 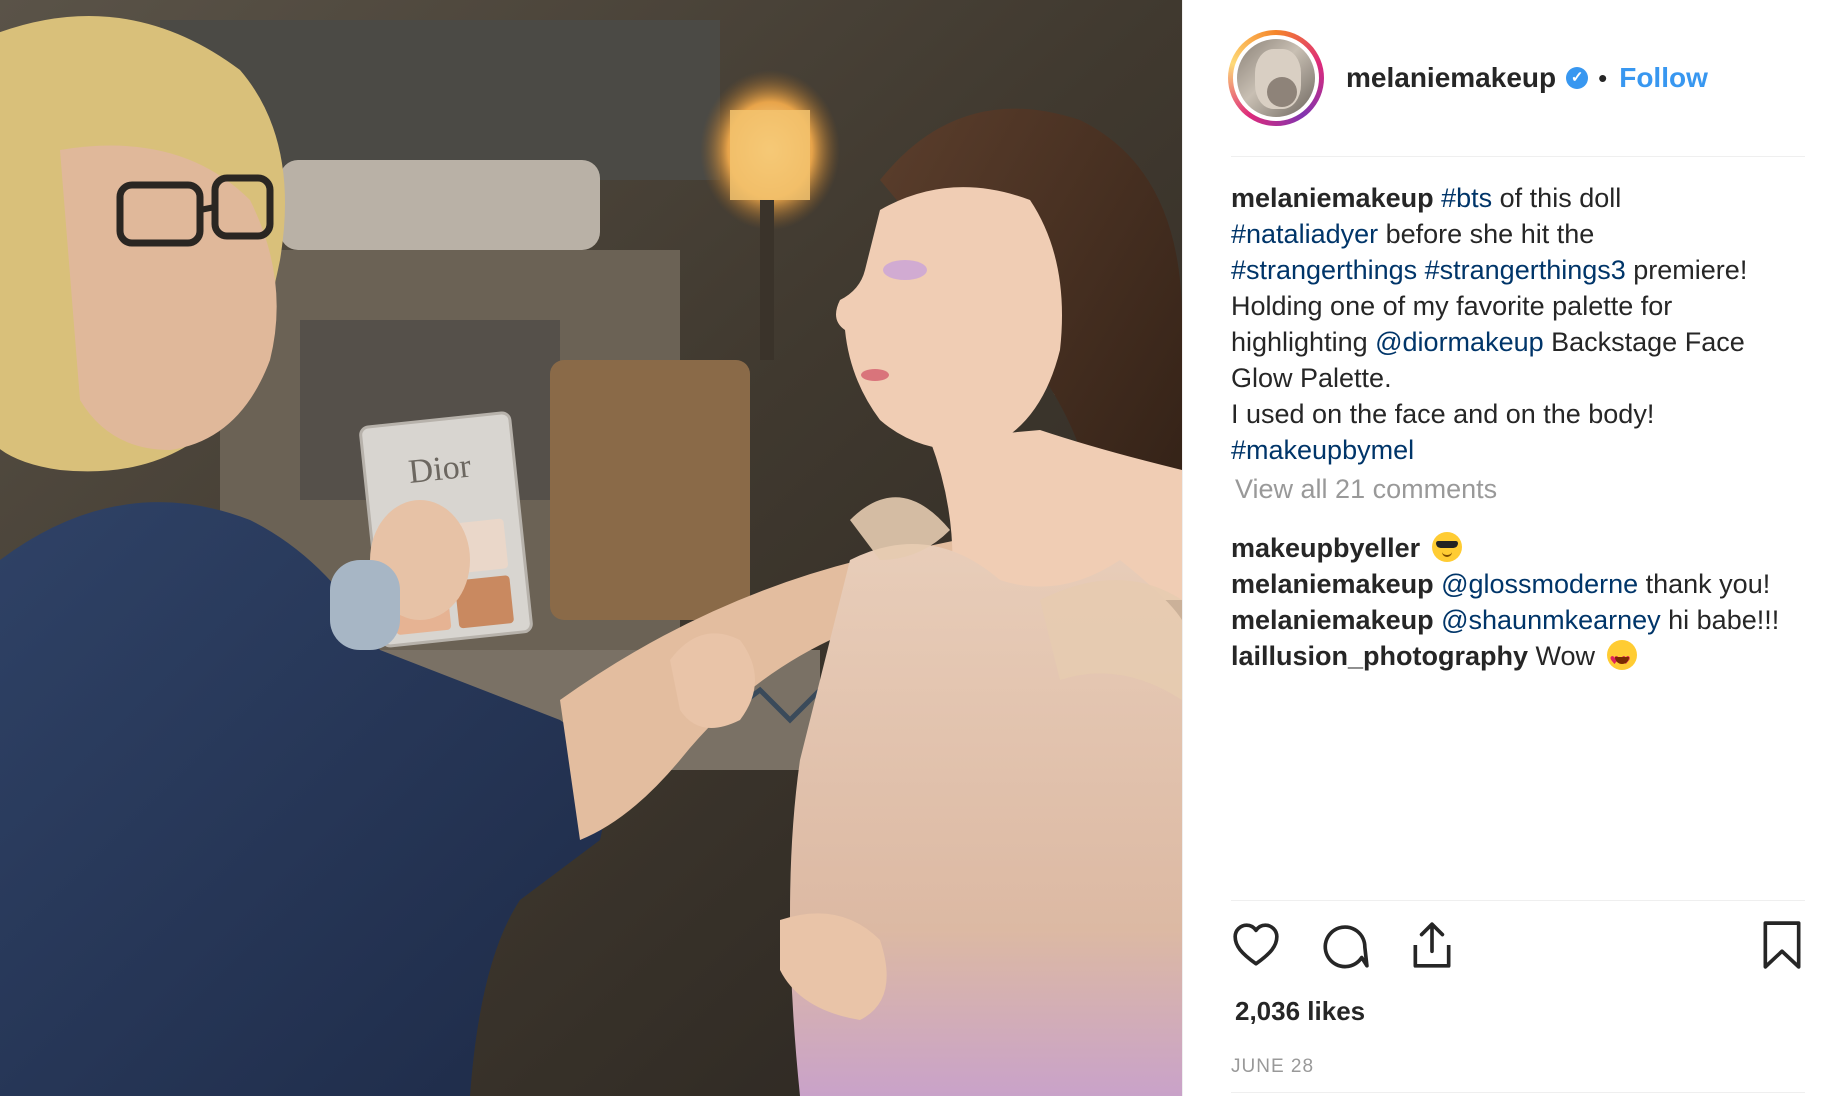 What do you see at coordinates (1521, 548) in the screenshot?
I see `comment: makeupbyeller` at bounding box center [1521, 548].